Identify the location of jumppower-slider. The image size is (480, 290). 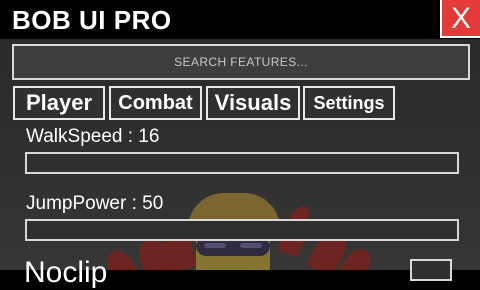
(242, 230).